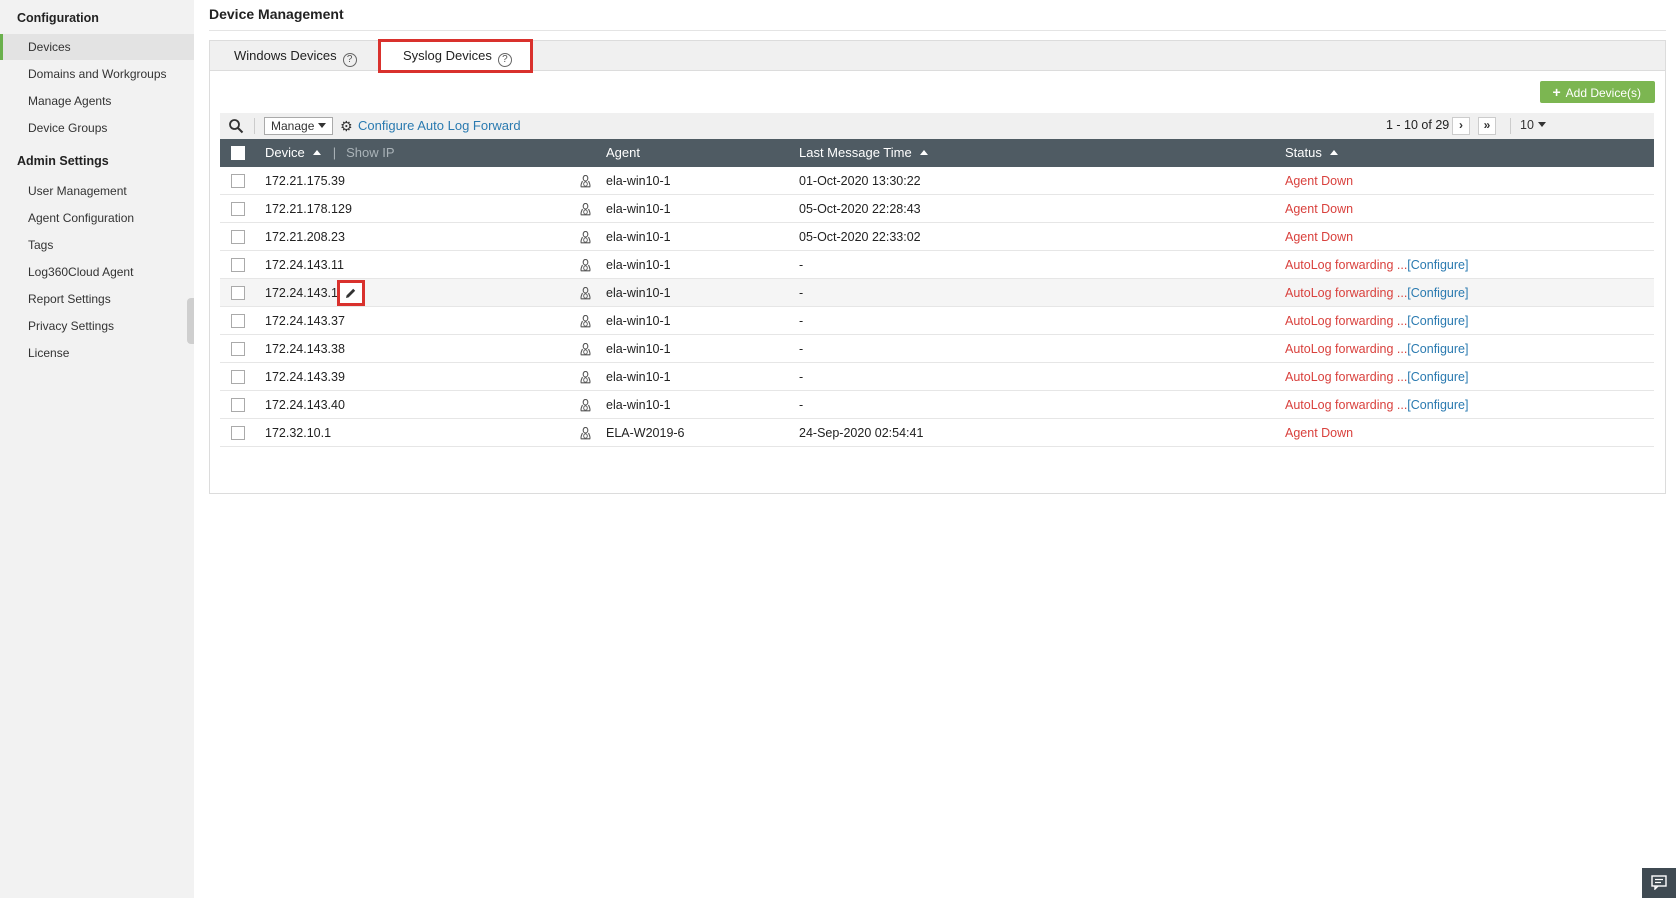  Describe the element at coordinates (305, 237) in the screenshot. I see `device-cell: 172.21.208.23` at that location.